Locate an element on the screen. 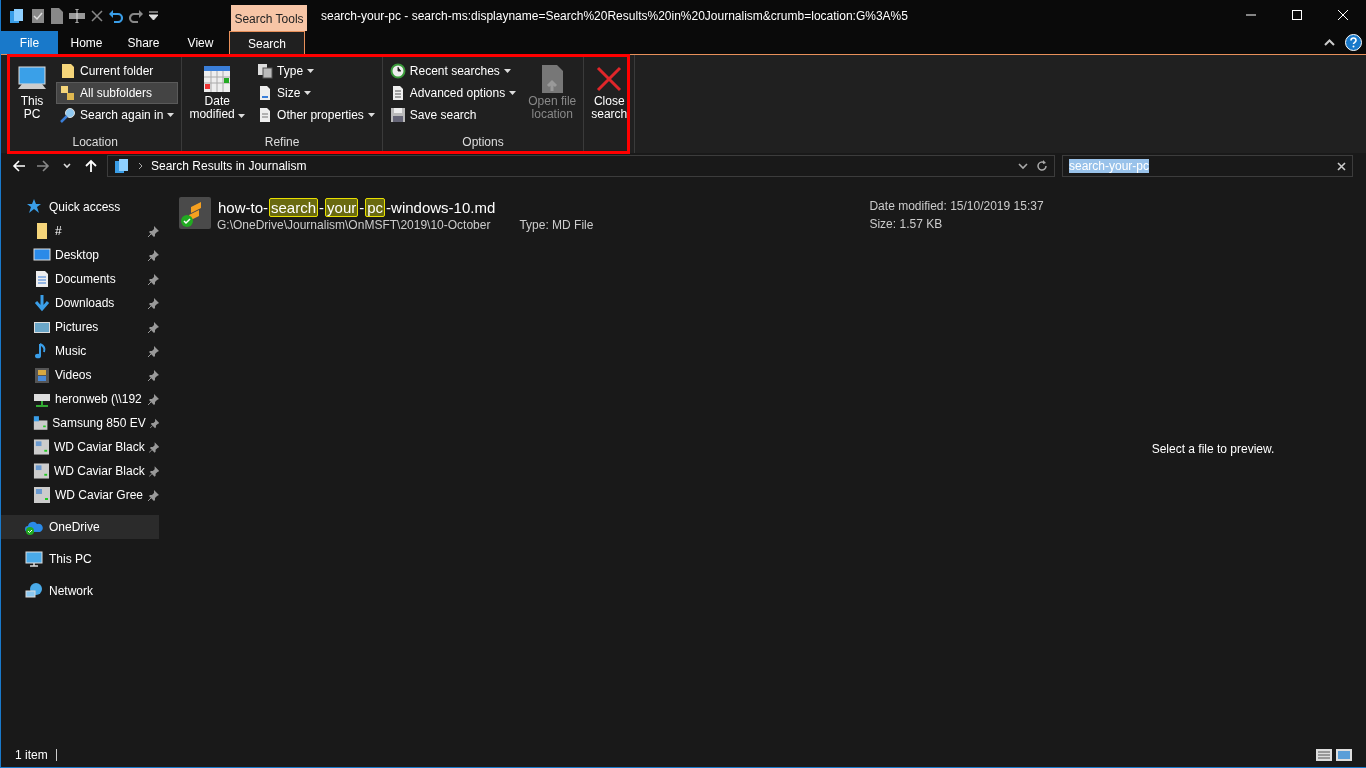  ribbon-button: This PC is located at coordinates (32, 92).